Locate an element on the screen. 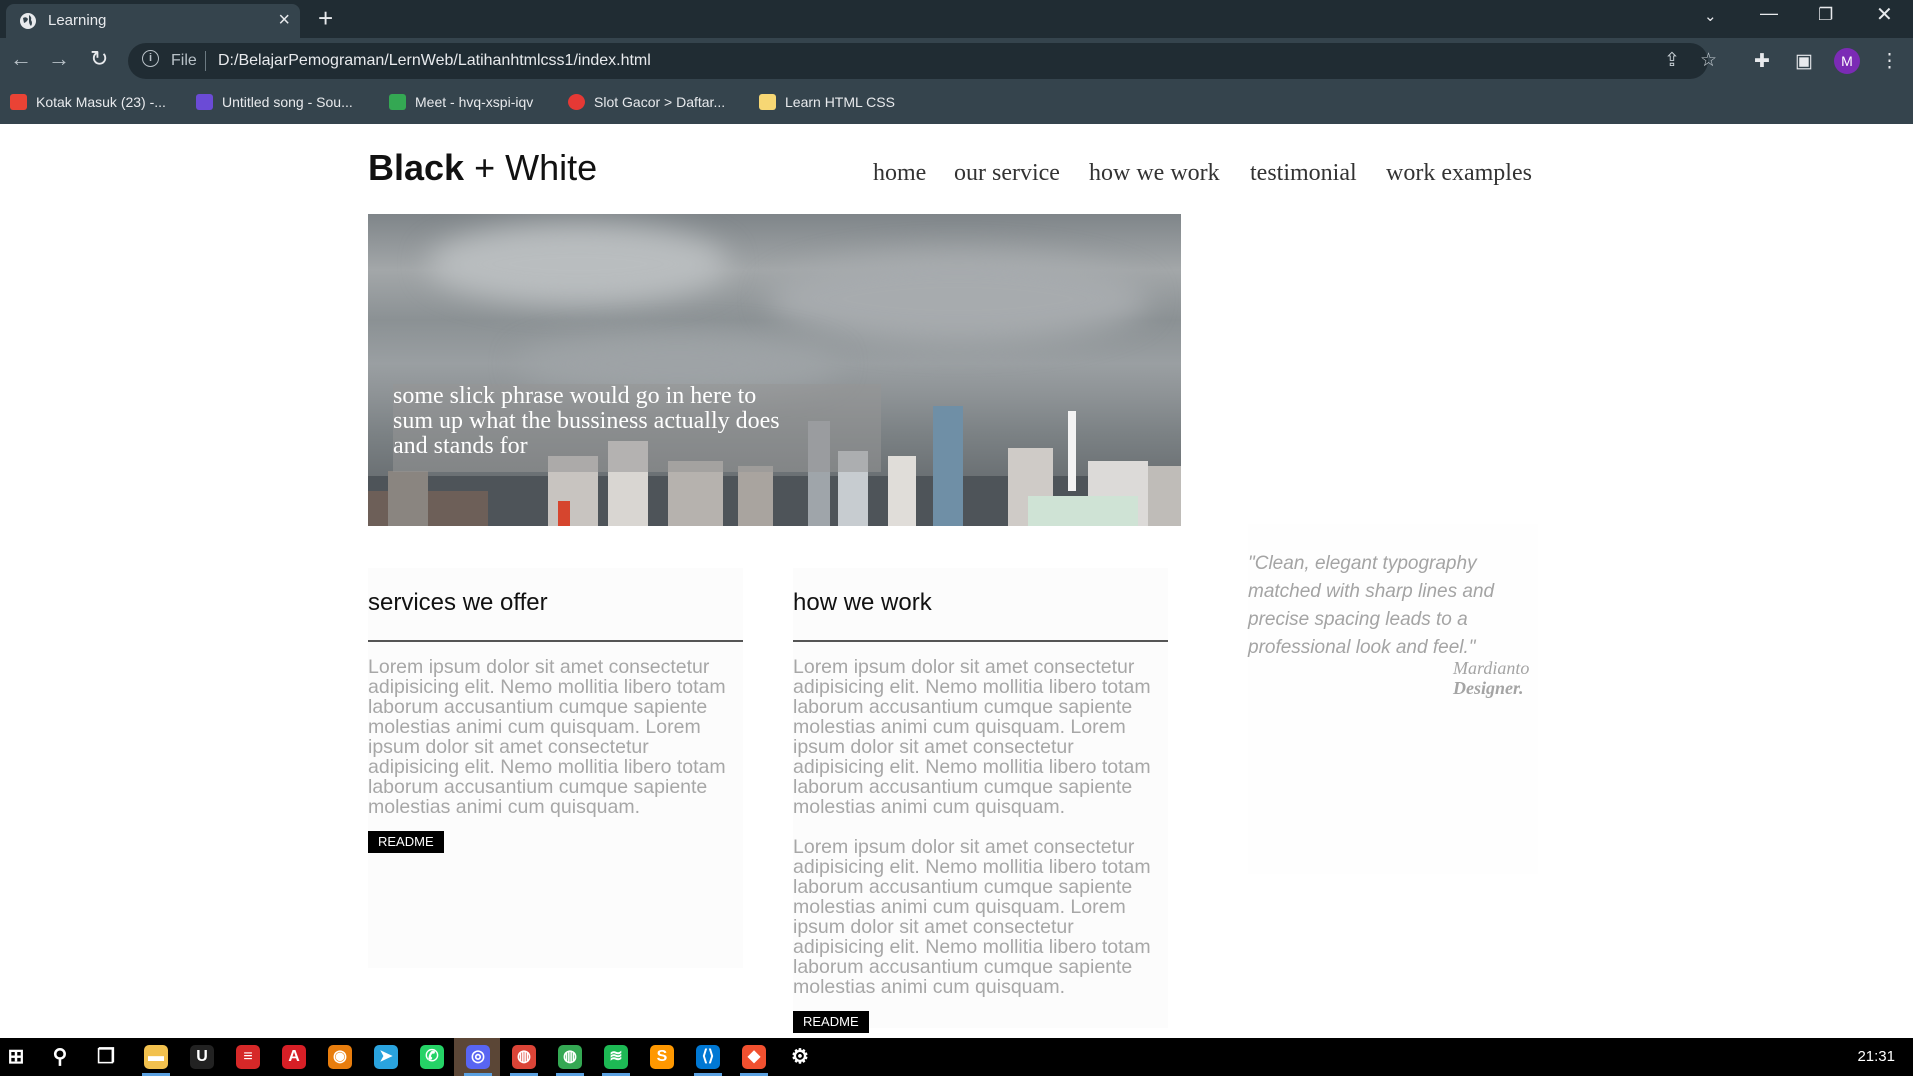 This screenshot has width=1913, height=1076. close-tab-icon: × is located at coordinates (284, 20).